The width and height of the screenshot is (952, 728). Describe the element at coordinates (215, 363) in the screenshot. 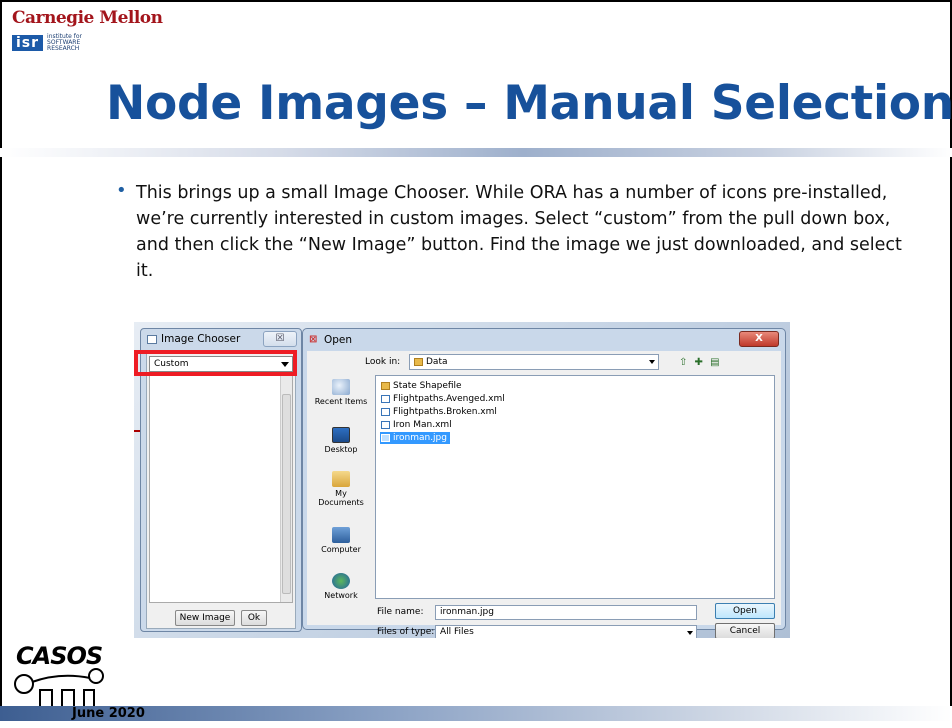

I see `highlight-box` at that location.